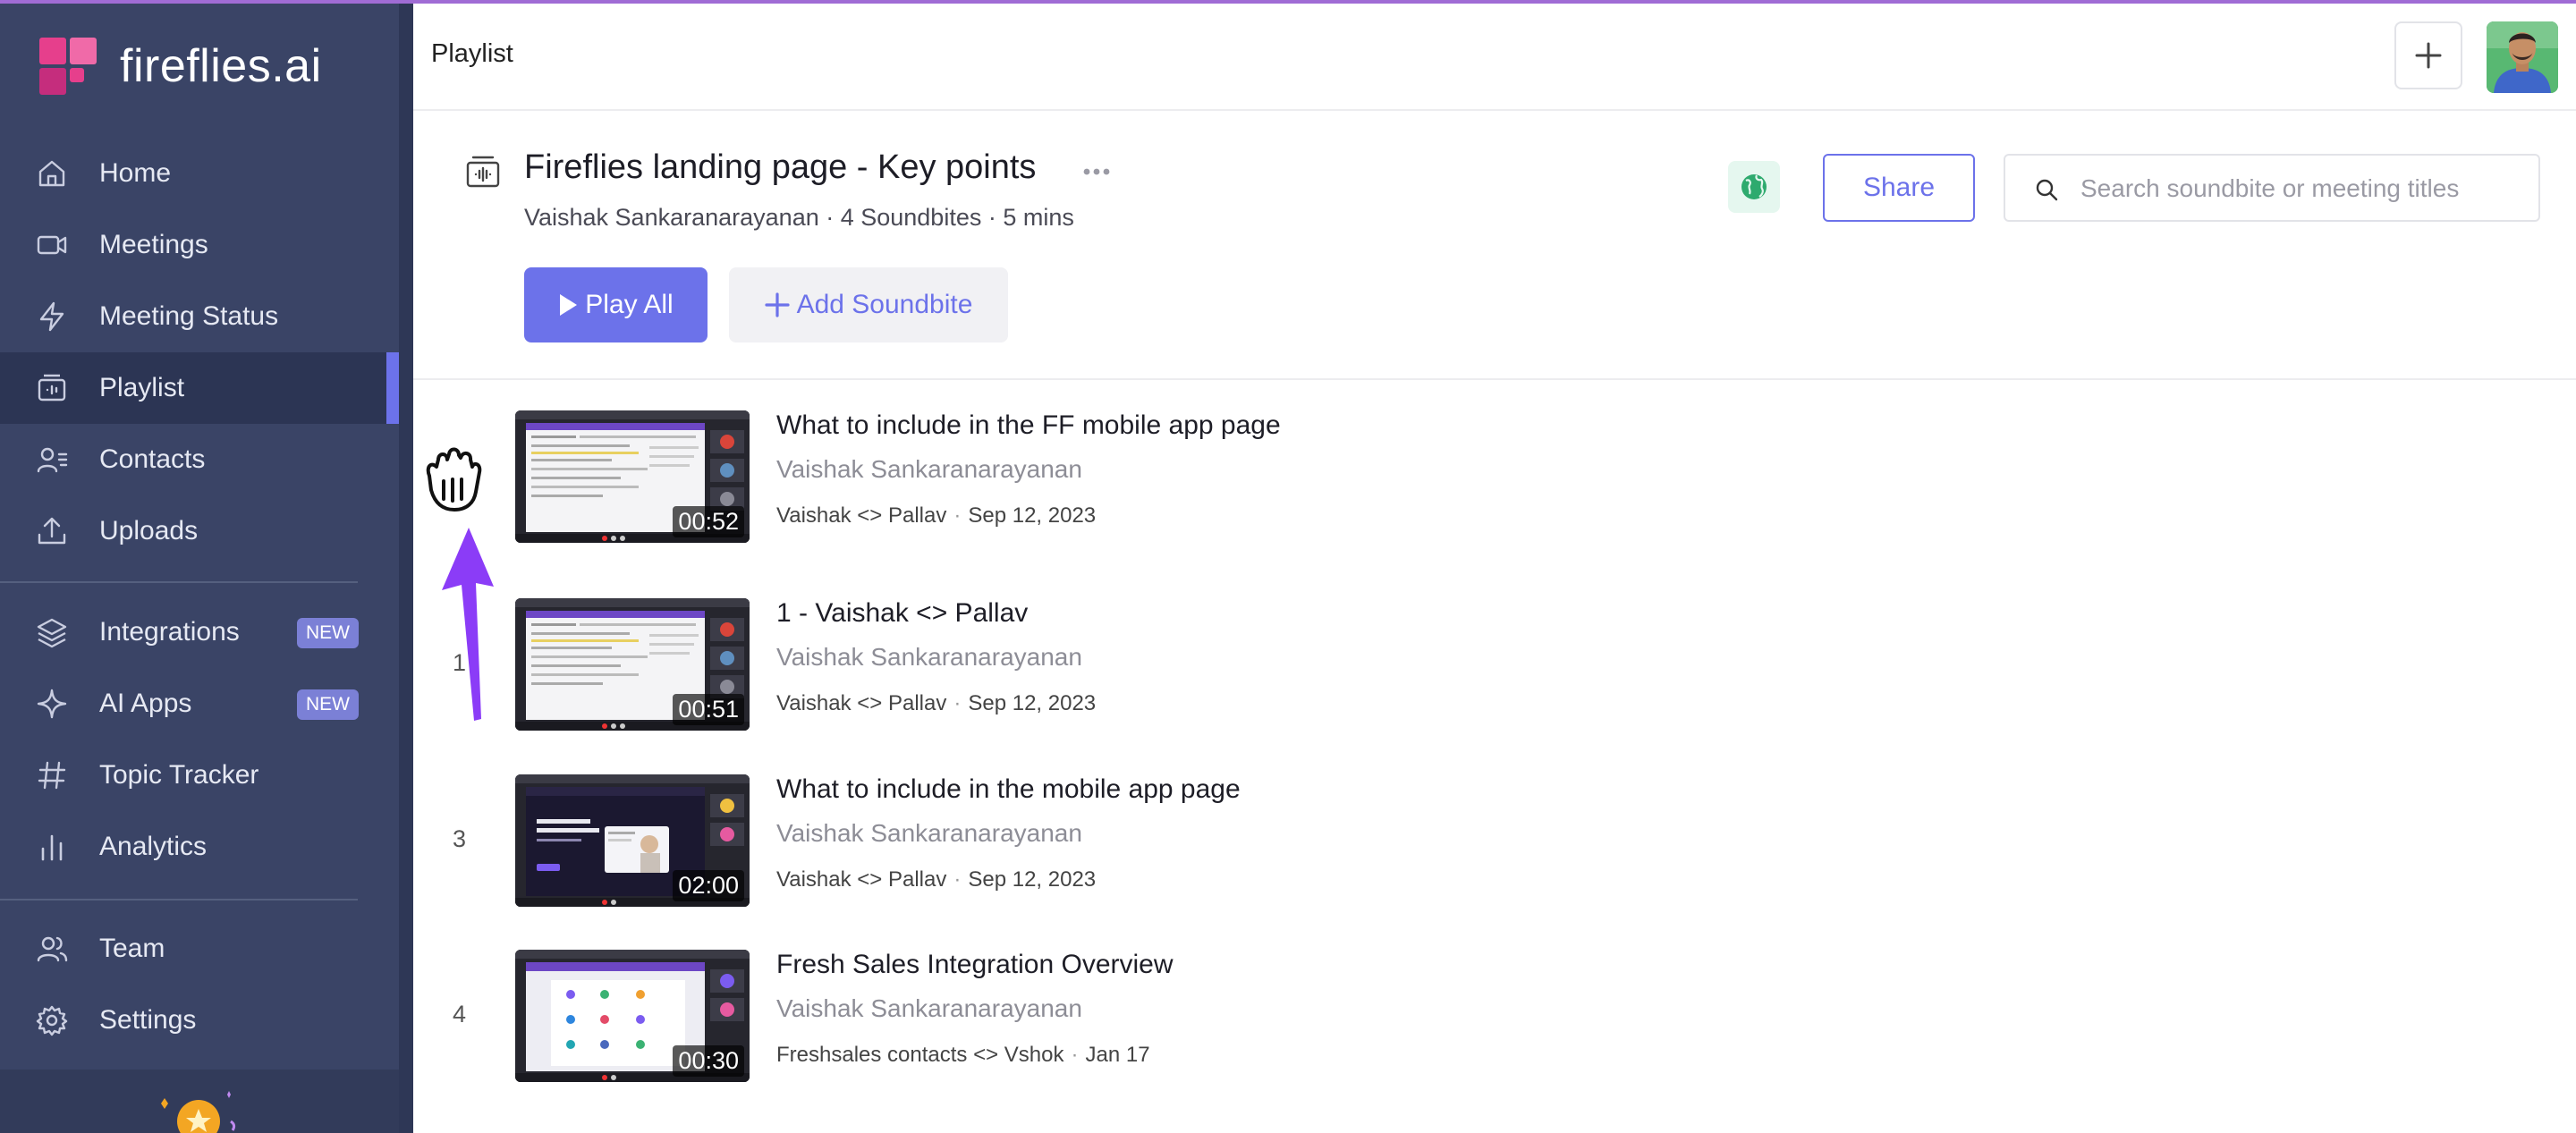 The height and width of the screenshot is (1133, 2576). I want to click on share-button: Share, so click(1899, 188).